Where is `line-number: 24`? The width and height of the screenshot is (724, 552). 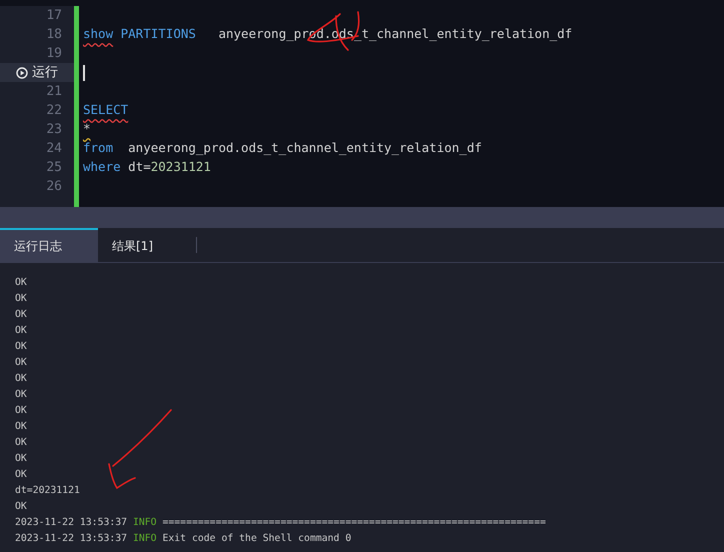 line-number: 24 is located at coordinates (54, 149).